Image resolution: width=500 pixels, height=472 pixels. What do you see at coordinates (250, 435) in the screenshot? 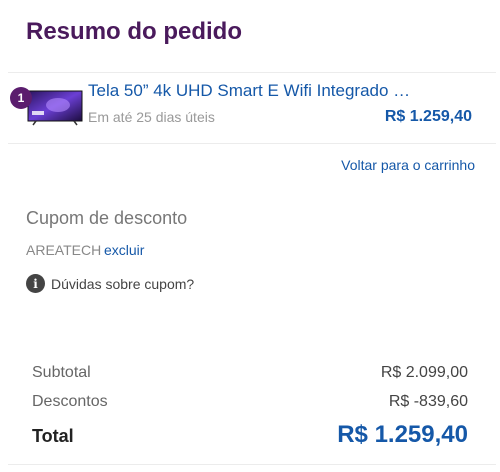
I see `total-row: Total R$ 1.259,40` at bounding box center [250, 435].